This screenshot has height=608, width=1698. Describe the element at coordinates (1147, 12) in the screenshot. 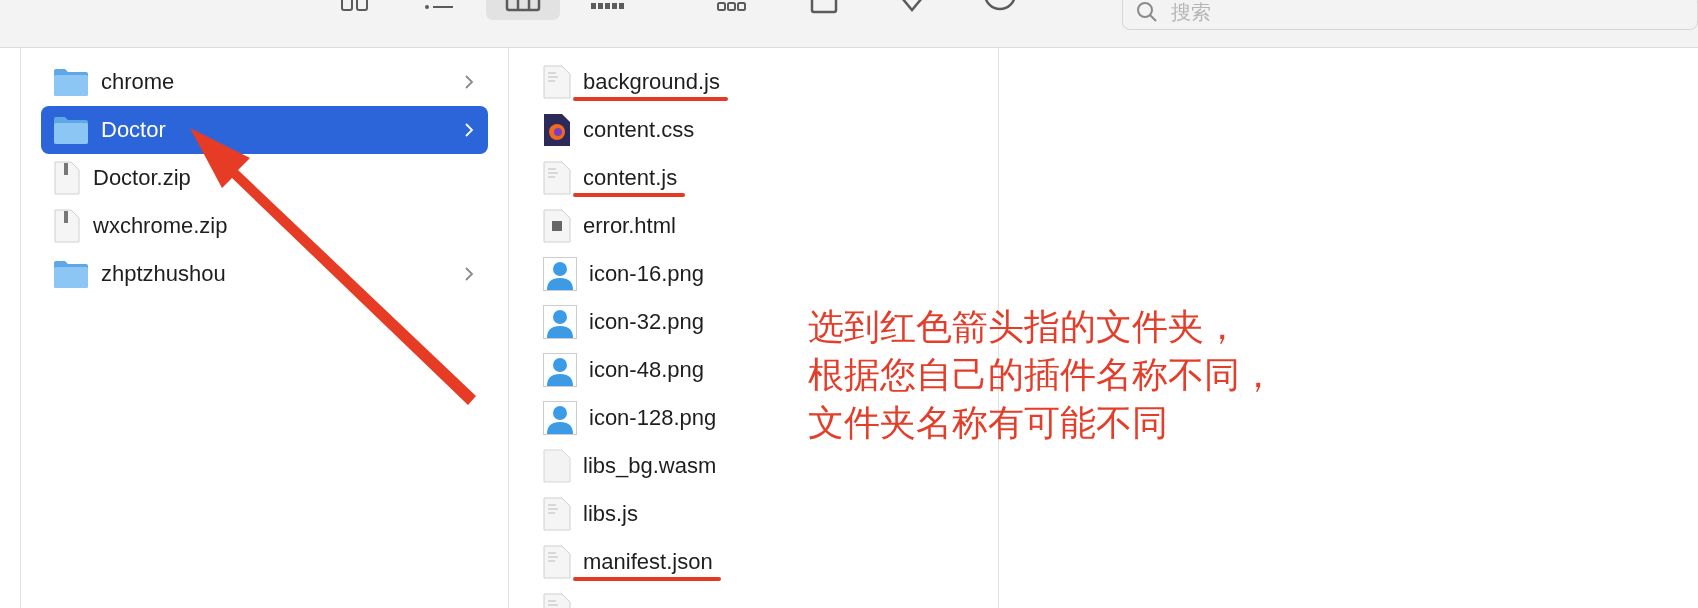

I see `search-icon` at that location.